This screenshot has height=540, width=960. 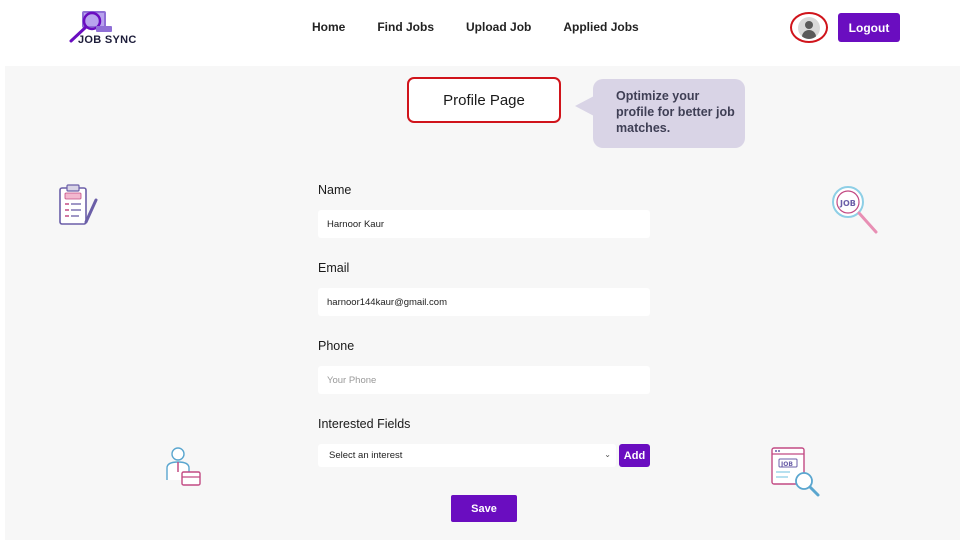 I want to click on user-avatar-icon, so click(x=809, y=27).